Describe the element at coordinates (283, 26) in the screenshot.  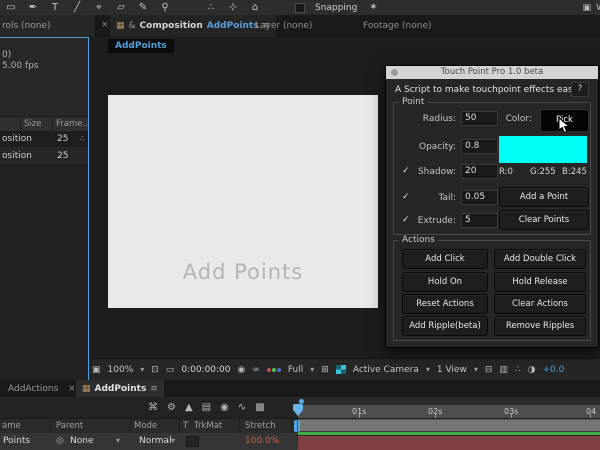
I see `tab-layer: Layer (none)` at that location.